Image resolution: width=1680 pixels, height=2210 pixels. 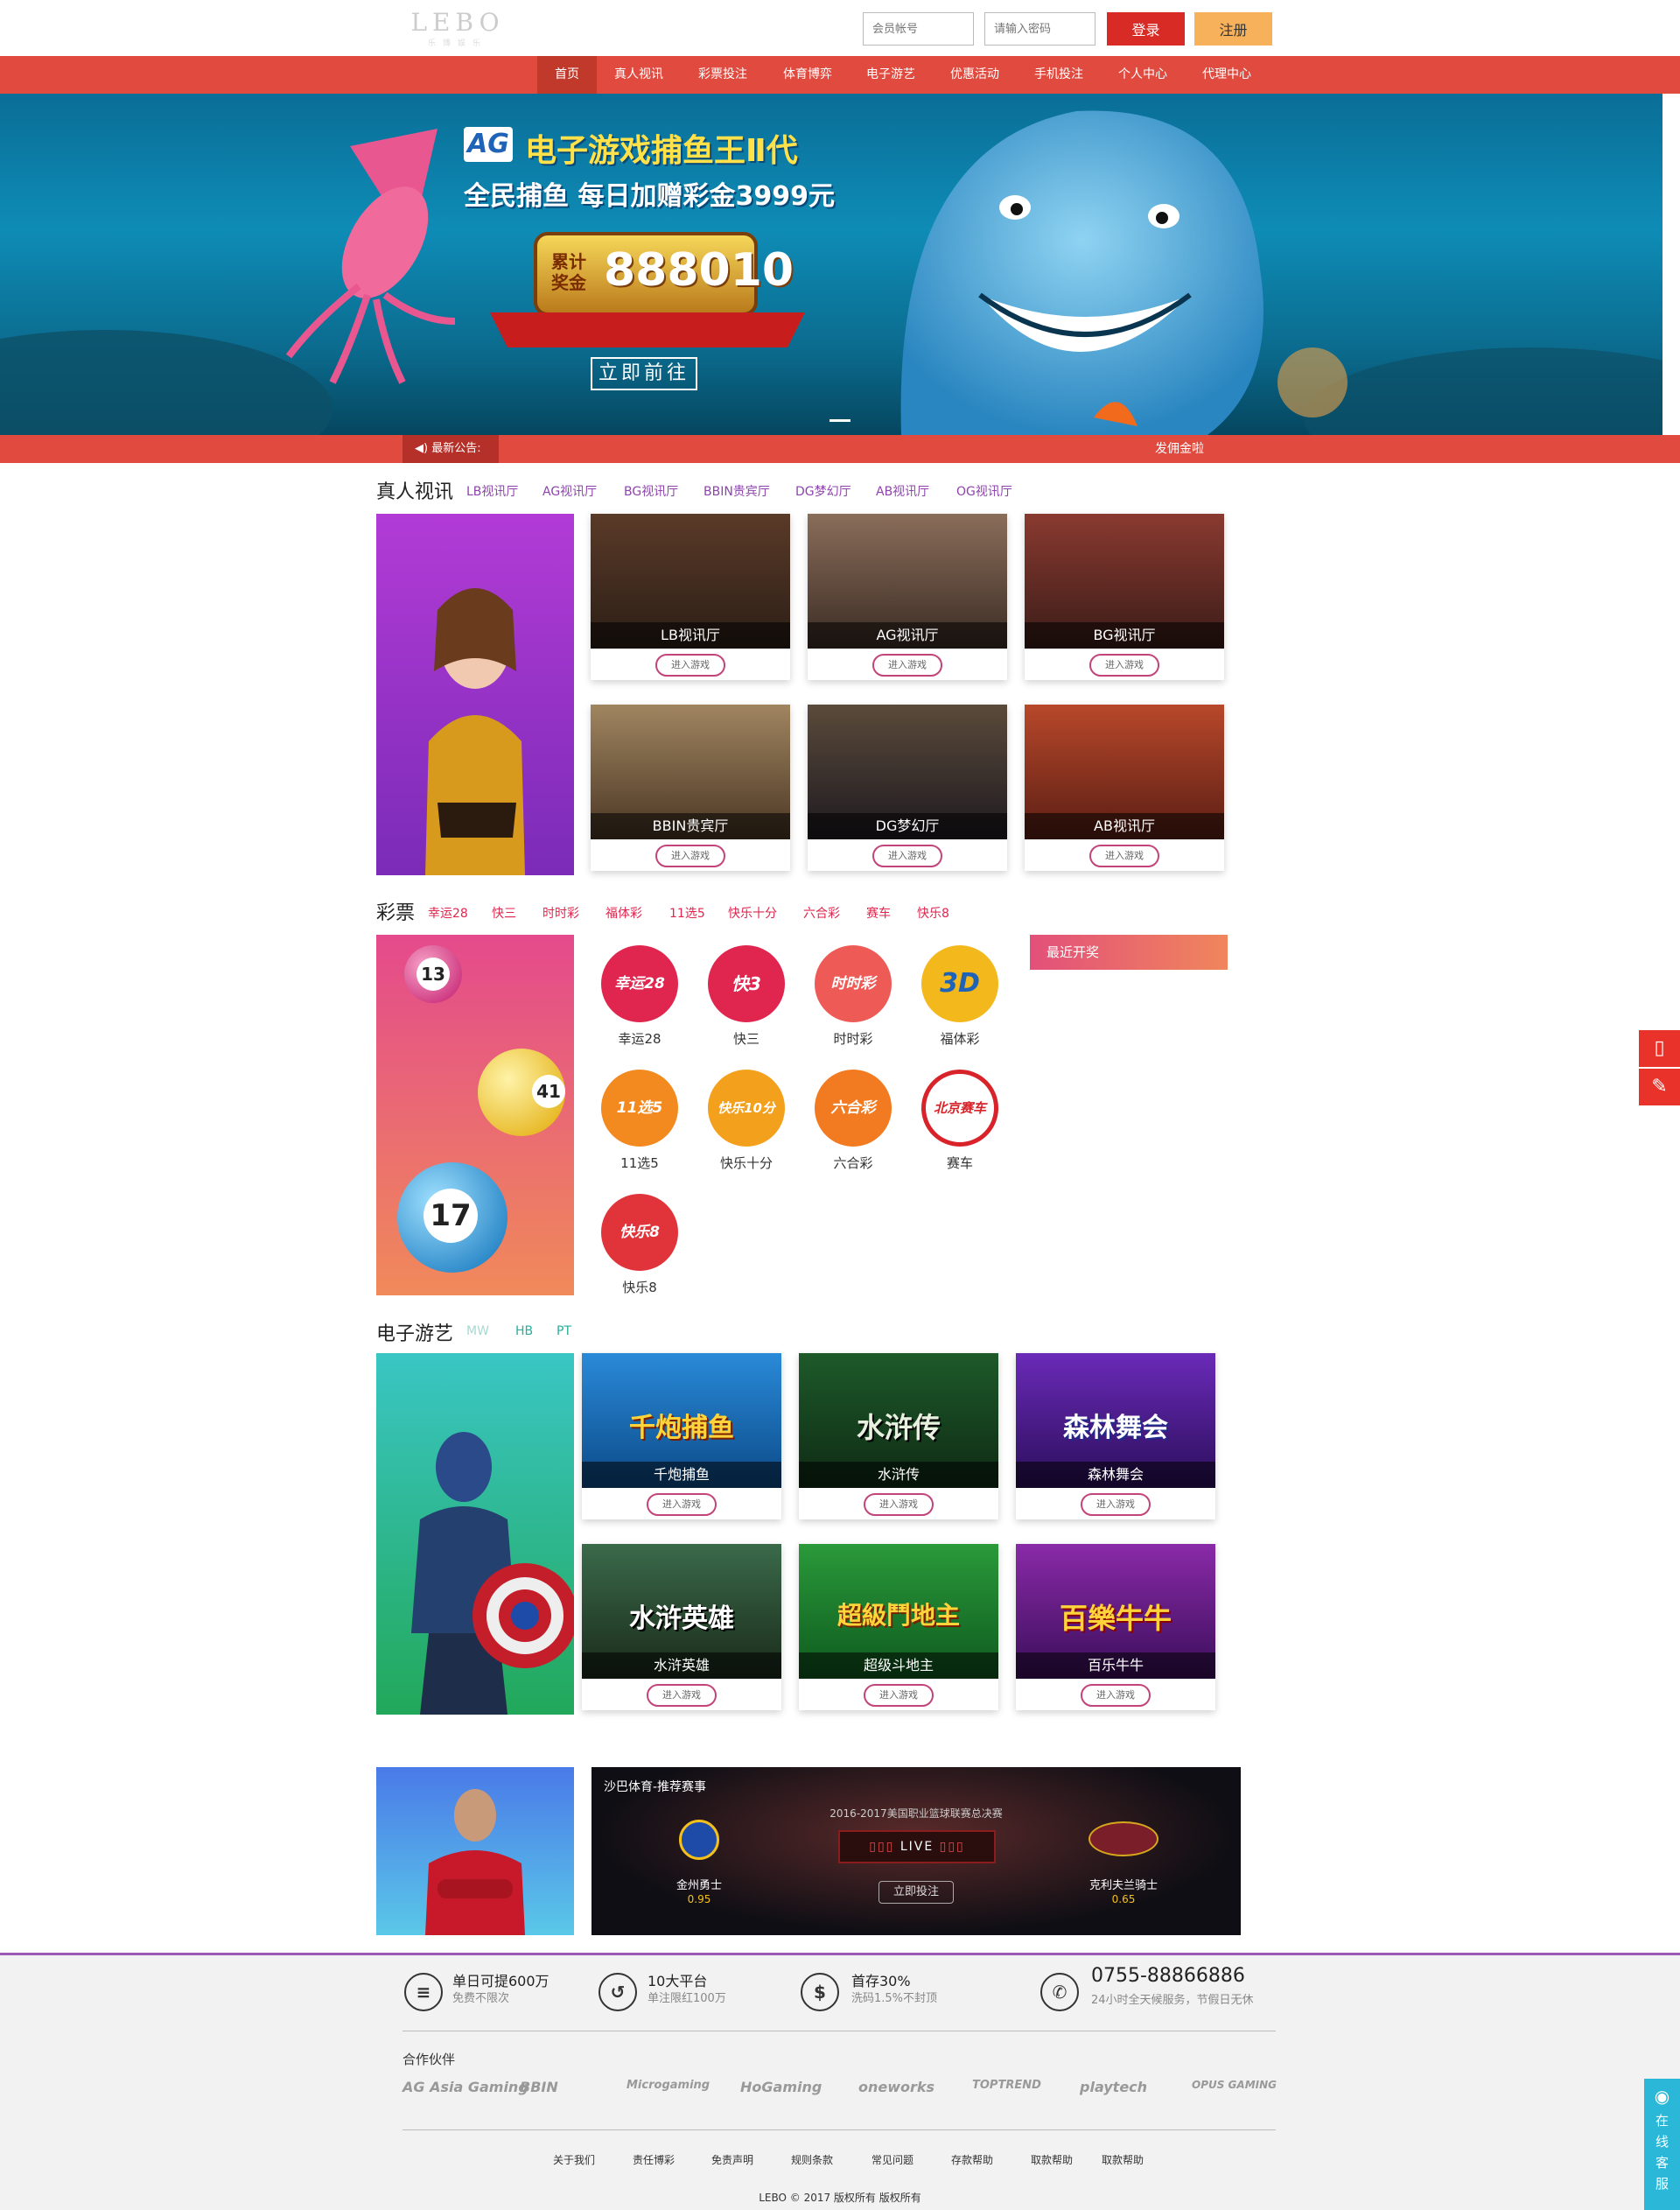 What do you see at coordinates (524, 1331) in the screenshot?
I see `egame-tab-hb: HB` at bounding box center [524, 1331].